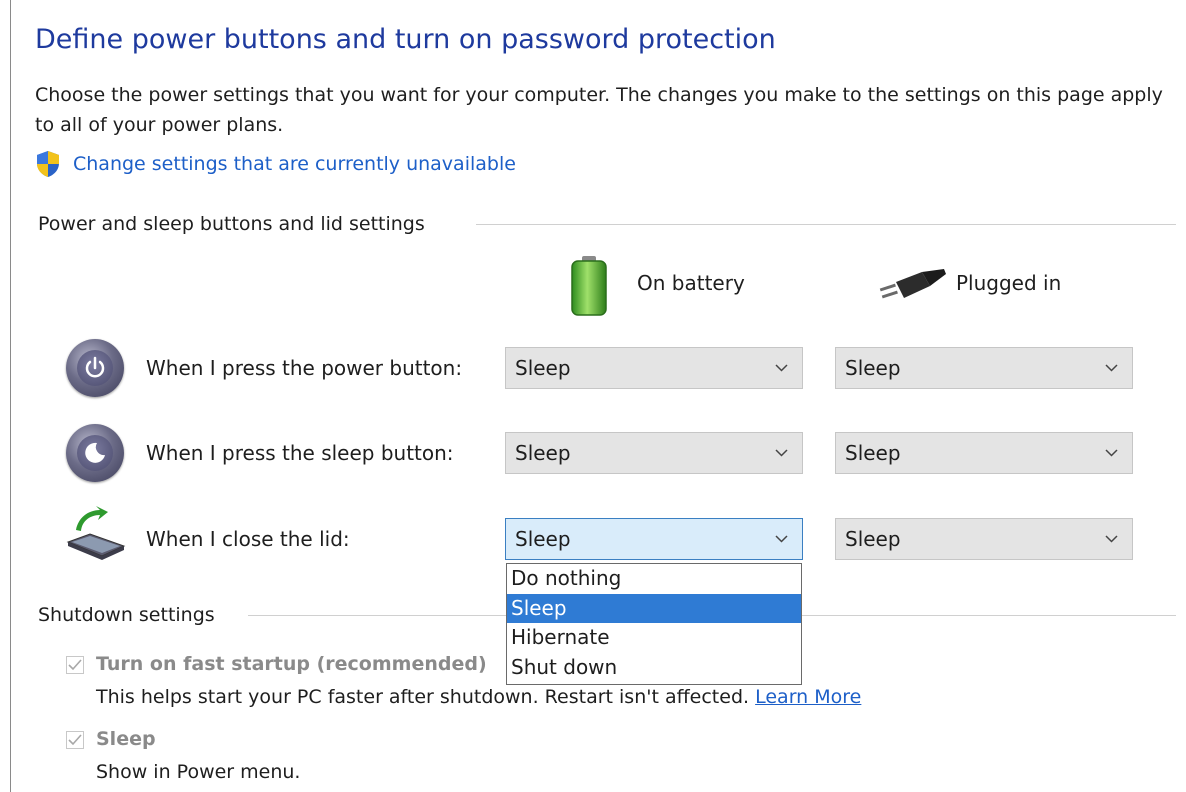 The width and height of the screenshot is (1186, 792). I want to click on power-button-battery-value: Sleep, so click(543, 368).